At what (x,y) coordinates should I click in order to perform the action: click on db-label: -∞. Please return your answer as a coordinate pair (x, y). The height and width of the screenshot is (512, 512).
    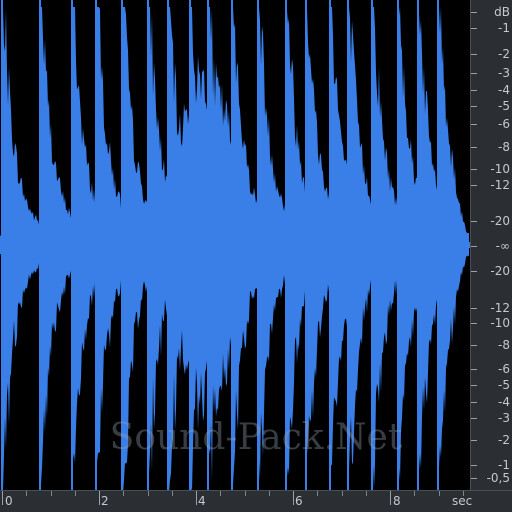
    Looking at the image, I should click on (502, 246).